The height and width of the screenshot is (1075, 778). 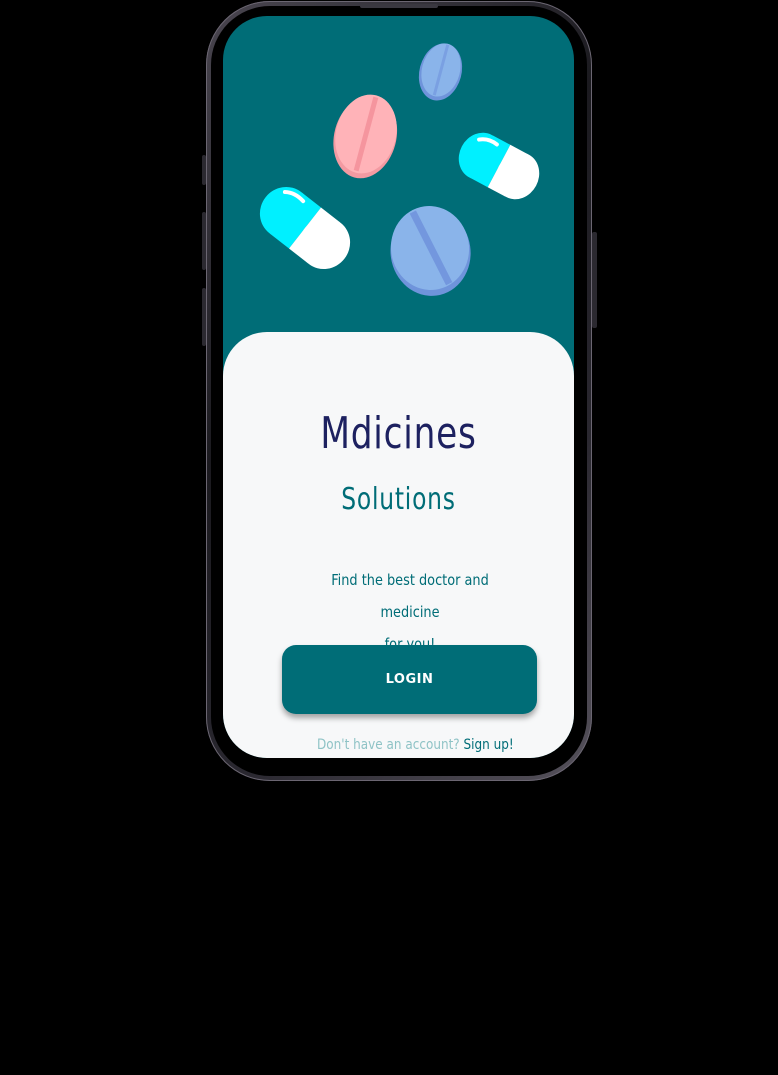 What do you see at coordinates (430, 251) in the screenshot?
I see `blue-tablet-large-icon` at bounding box center [430, 251].